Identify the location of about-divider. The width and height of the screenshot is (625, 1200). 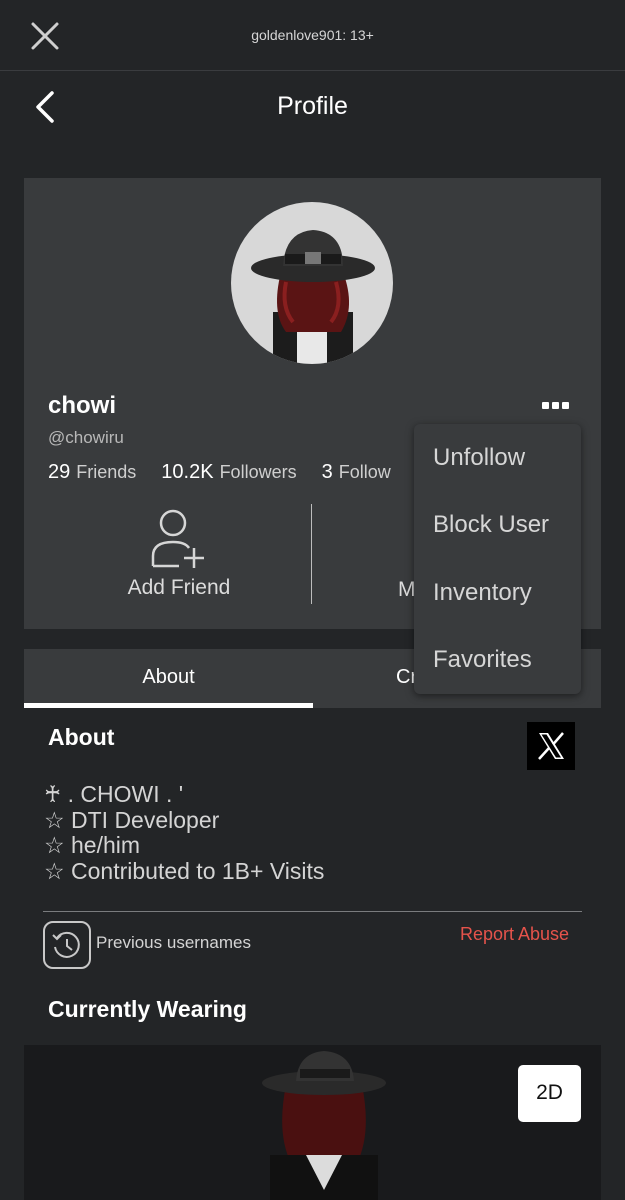
(312, 911).